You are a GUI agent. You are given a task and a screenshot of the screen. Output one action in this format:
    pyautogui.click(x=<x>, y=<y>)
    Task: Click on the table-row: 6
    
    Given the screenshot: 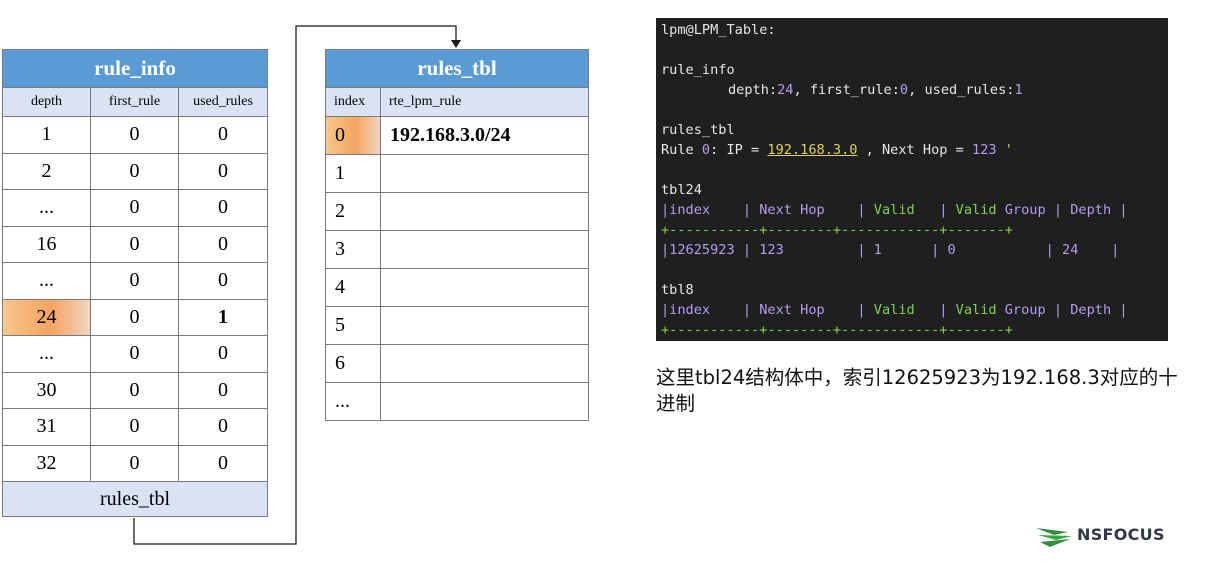 What is the action you would take?
    pyautogui.click(x=457, y=363)
    